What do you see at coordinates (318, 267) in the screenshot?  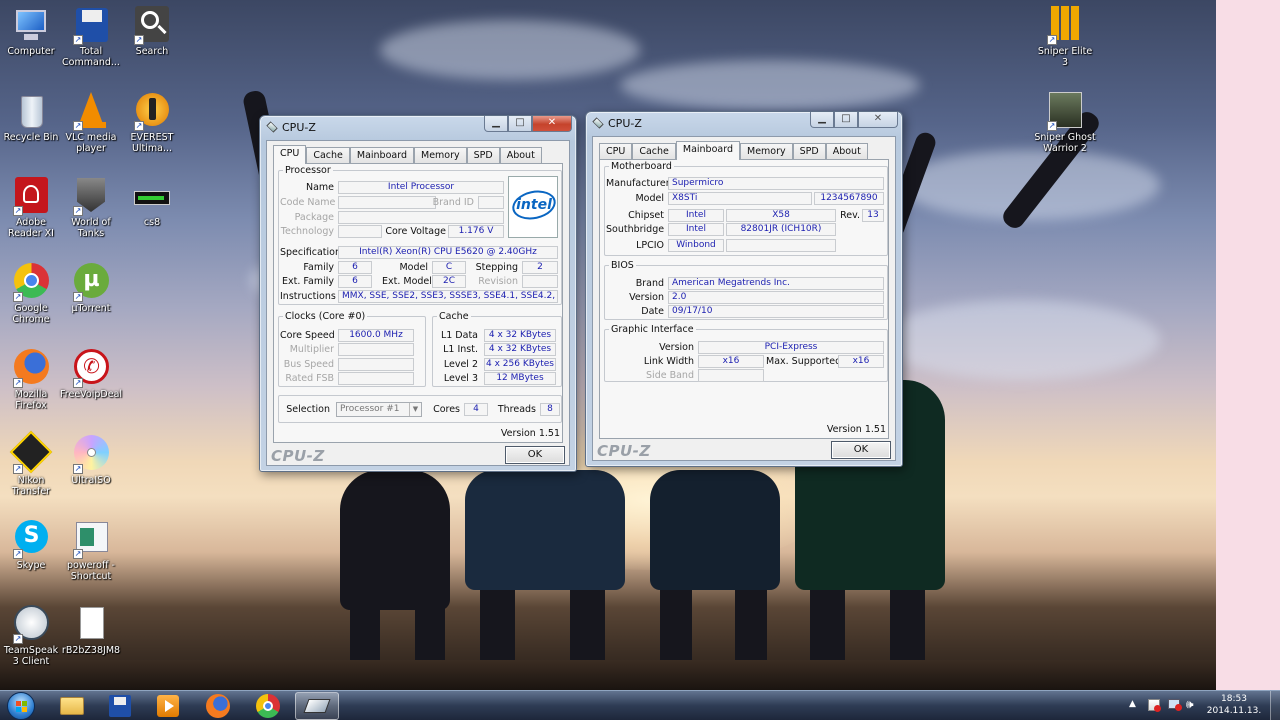 I see `family-label: Family` at bounding box center [318, 267].